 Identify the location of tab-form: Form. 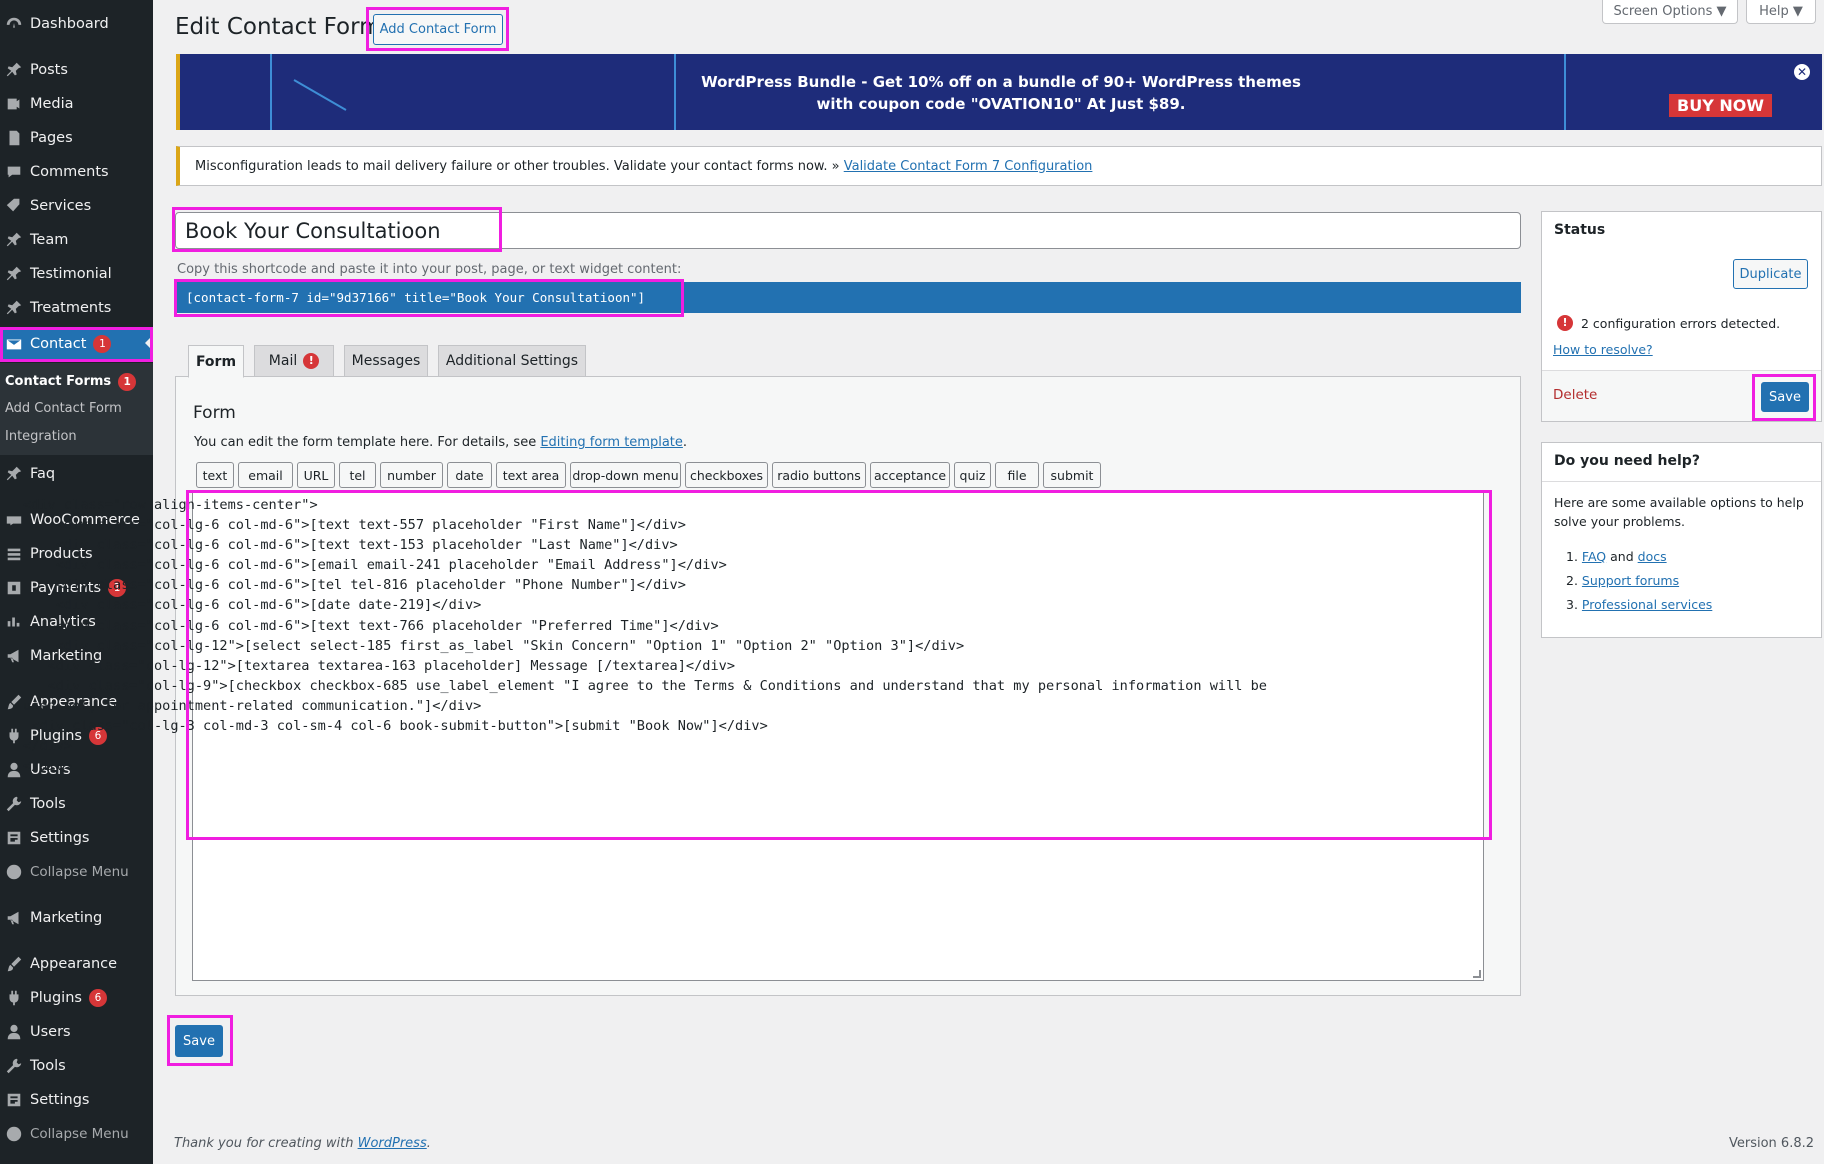
(216, 361).